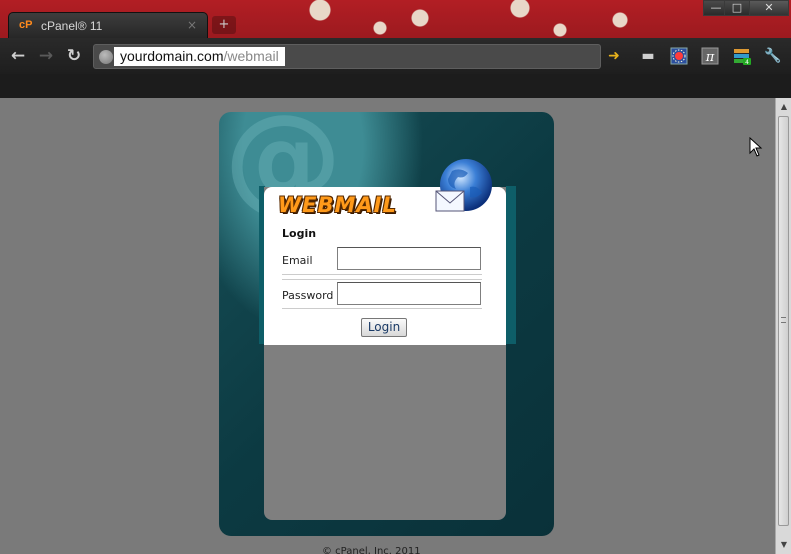 This screenshot has width=791, height=554. I want to click on footer-copyright: © cPanel, Inc. 2011, so click(371, 550).